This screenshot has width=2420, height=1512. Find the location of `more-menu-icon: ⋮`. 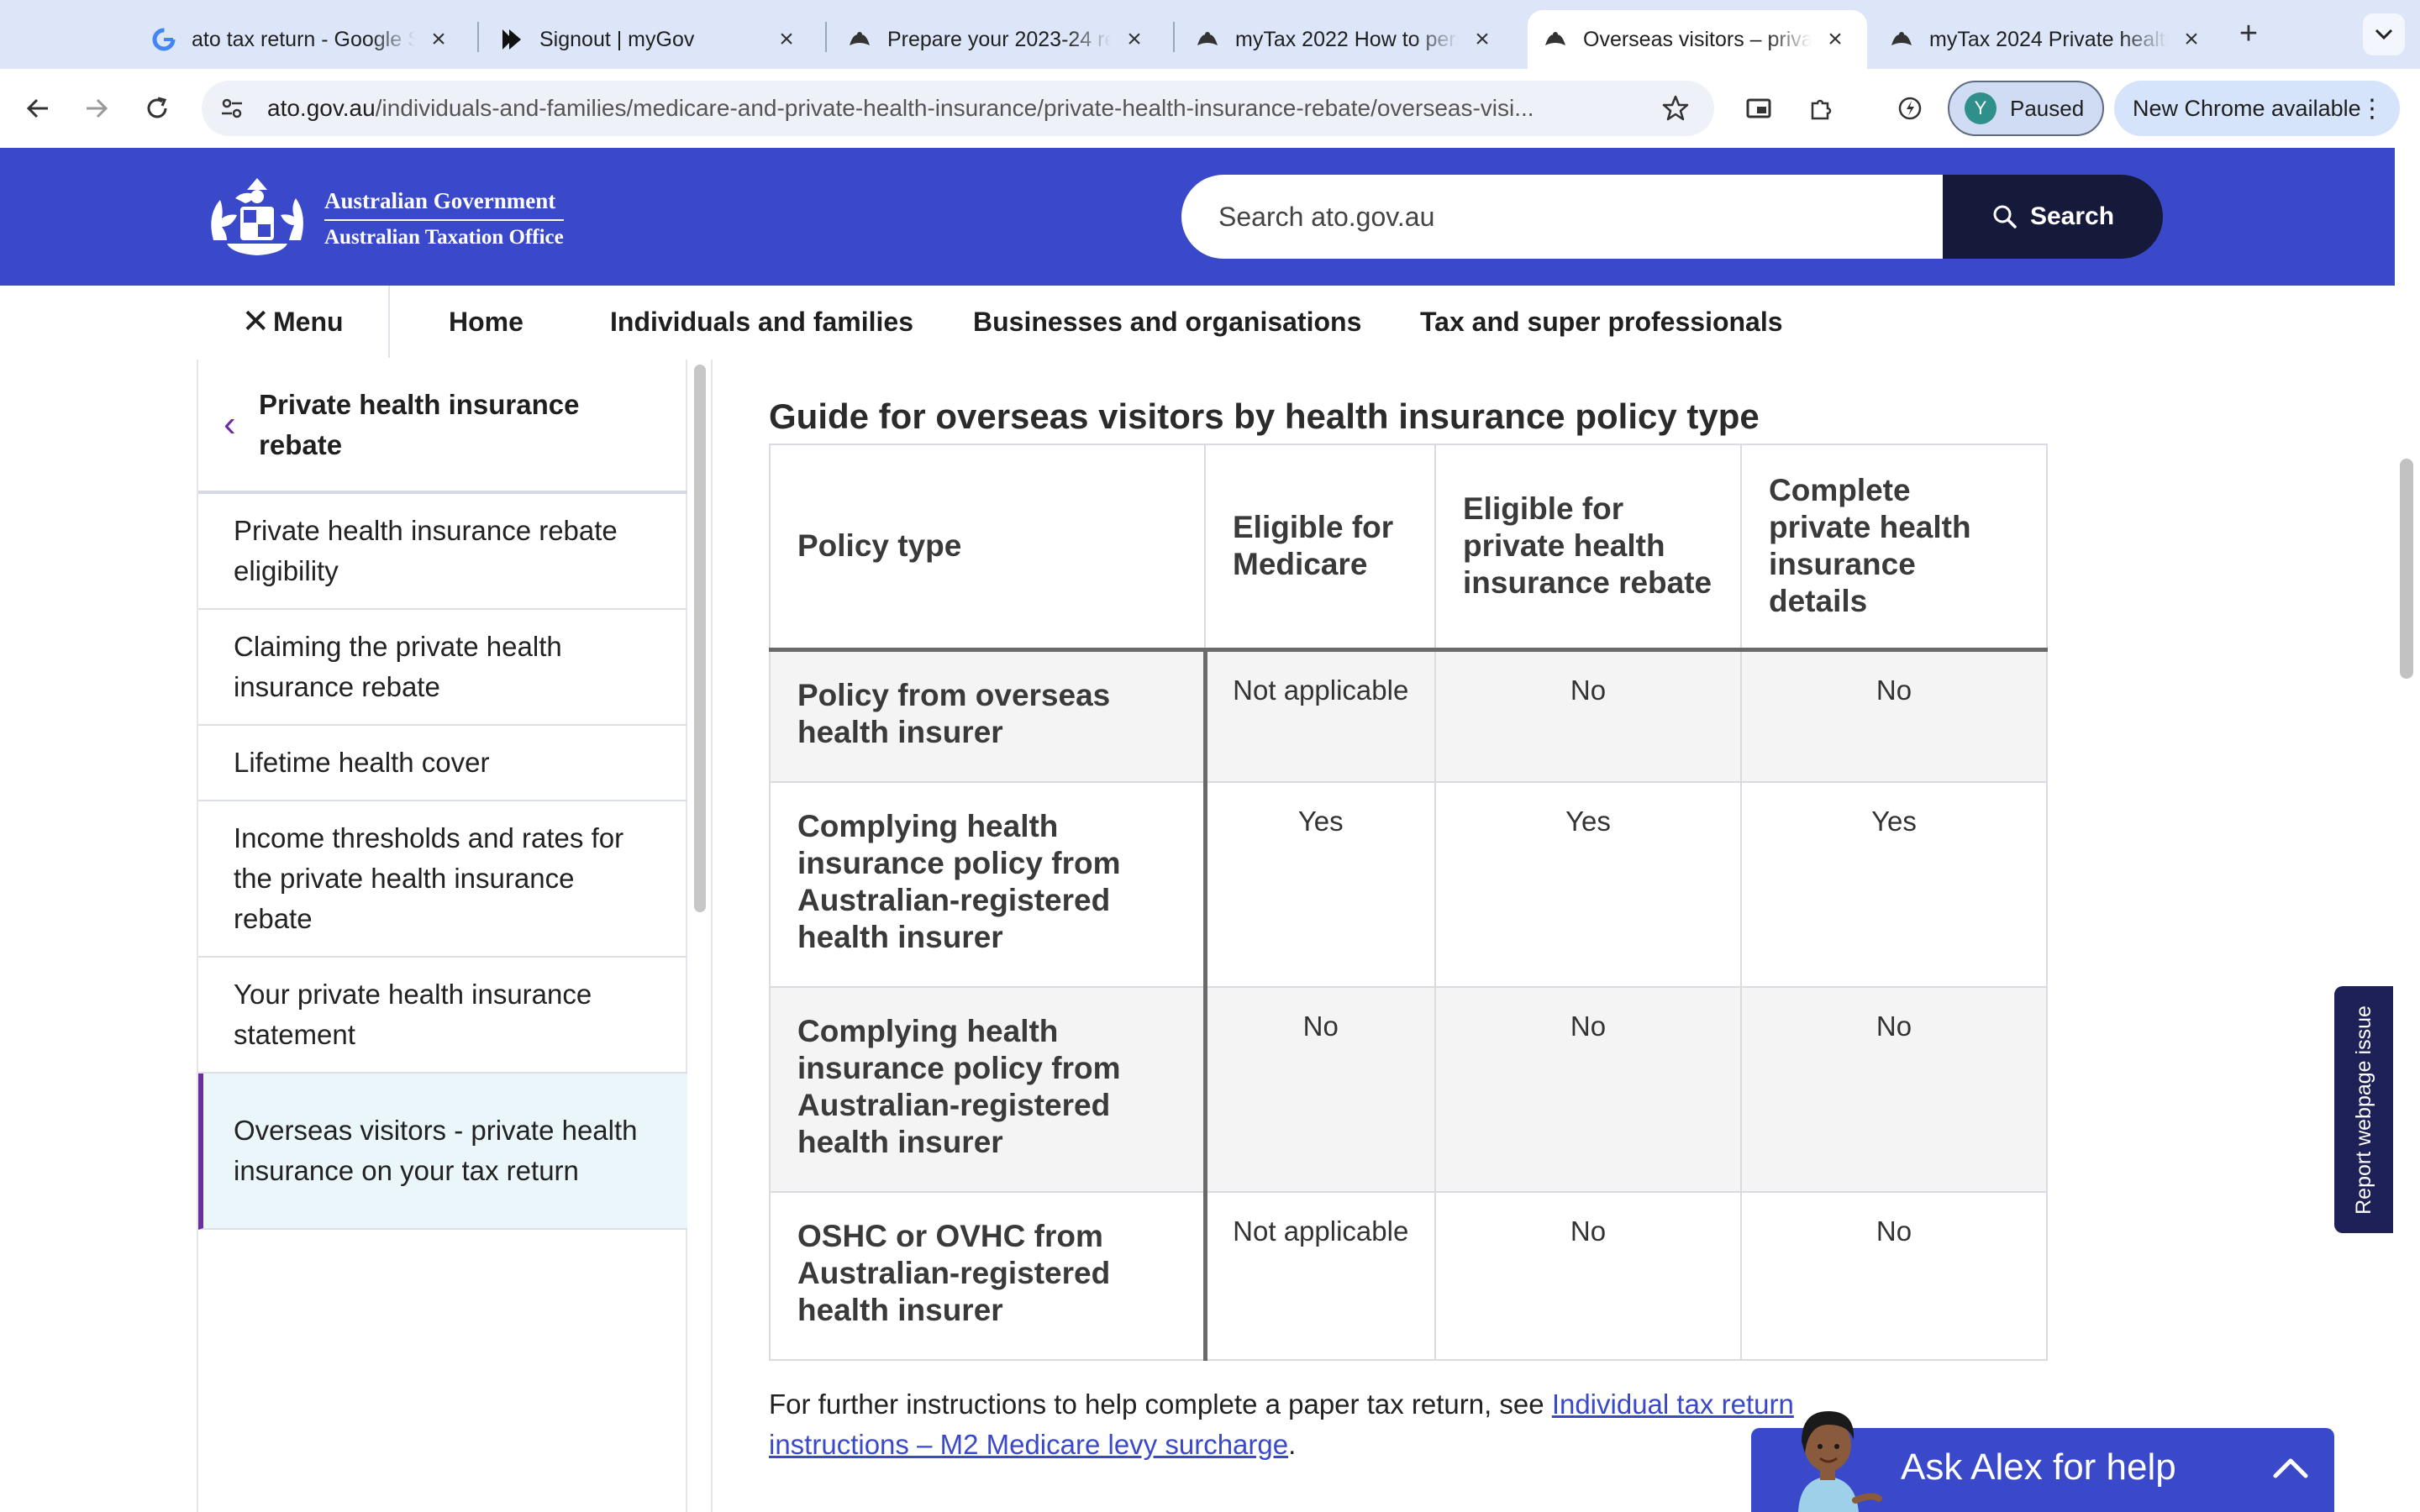

more-menu-icon: ⋮ is located at coordinates (2372, 108).